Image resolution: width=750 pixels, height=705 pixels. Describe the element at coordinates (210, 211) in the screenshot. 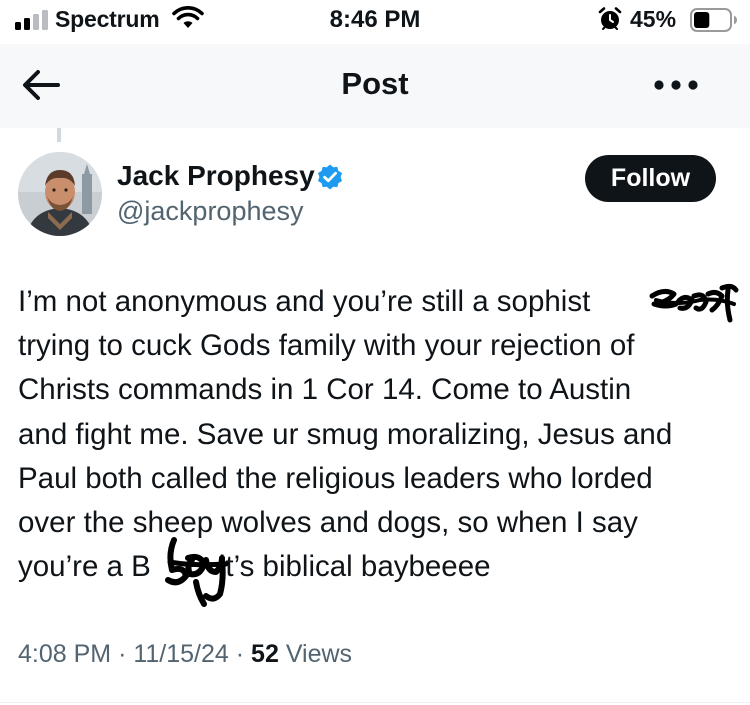

I see `author-handle: @jackprophesy` at that location.